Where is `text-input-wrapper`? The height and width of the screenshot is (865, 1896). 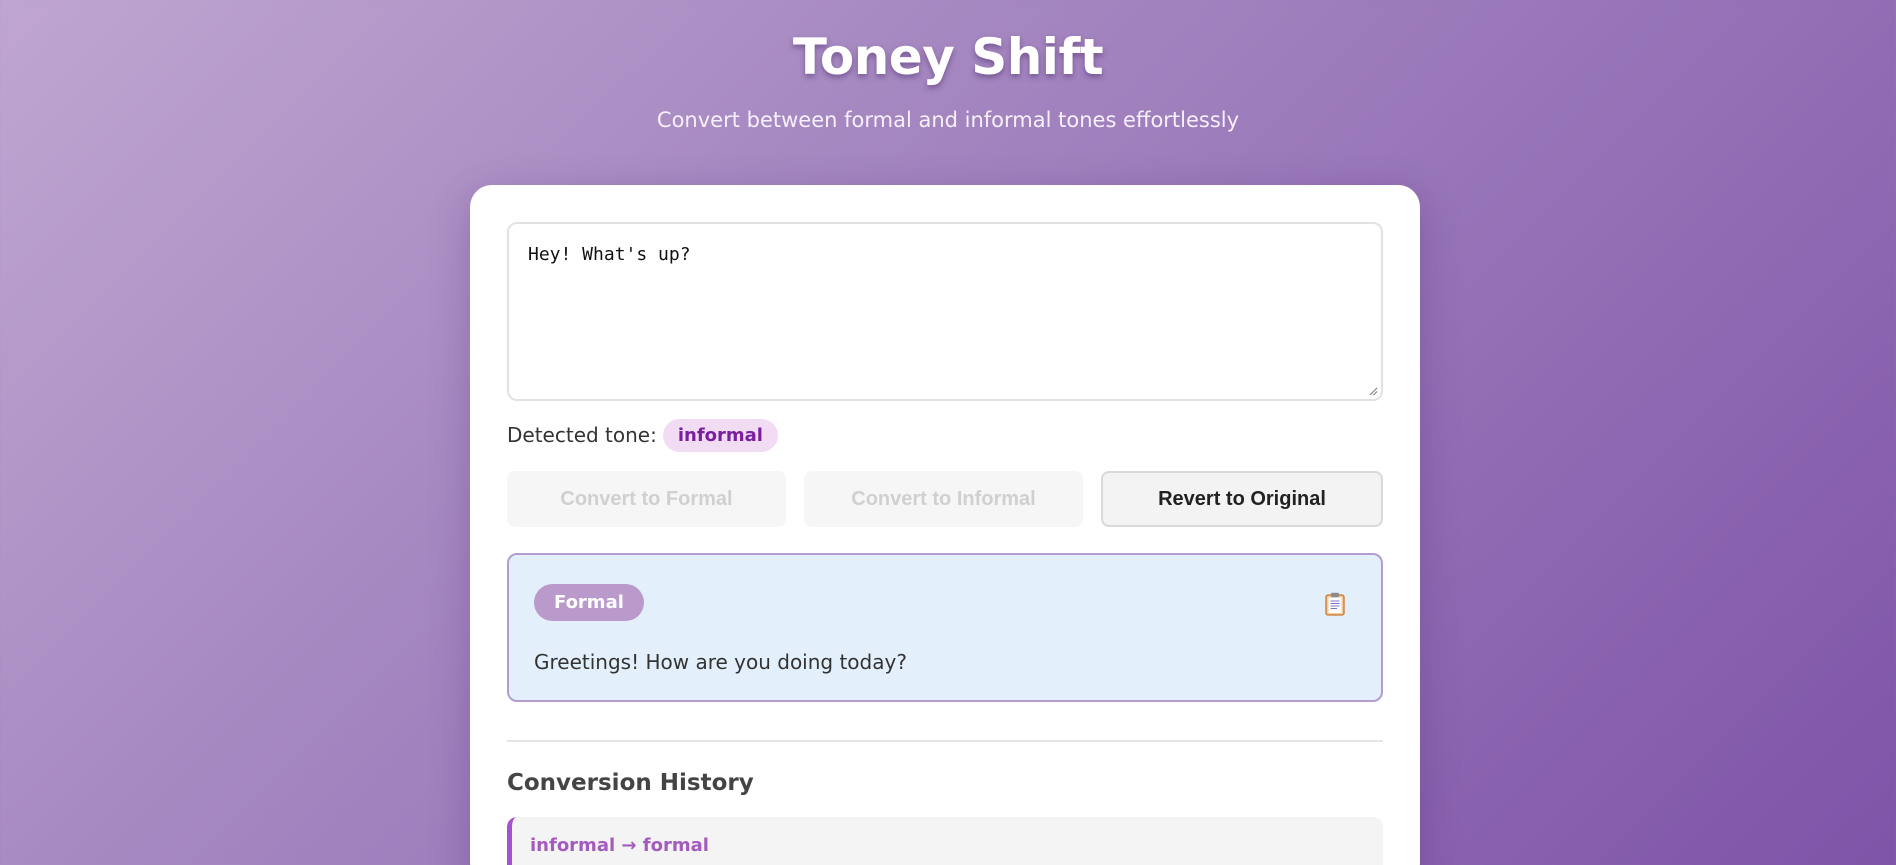 text-input-wrapper is located at coordinates (945, 311).